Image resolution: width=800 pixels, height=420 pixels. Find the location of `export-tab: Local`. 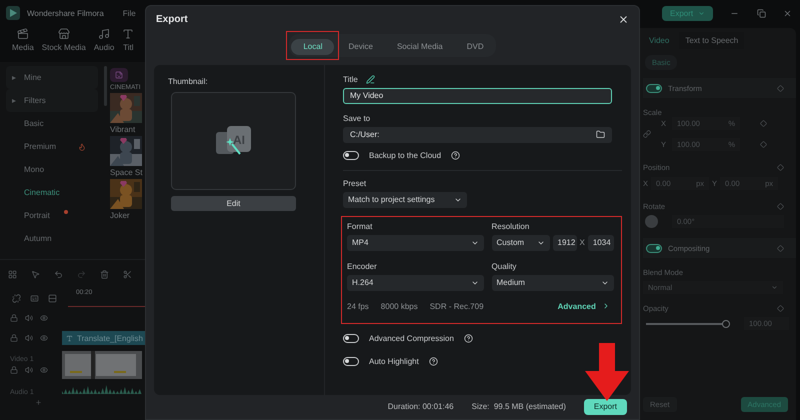

export-tab: Local is located at coordinates (312, 46).